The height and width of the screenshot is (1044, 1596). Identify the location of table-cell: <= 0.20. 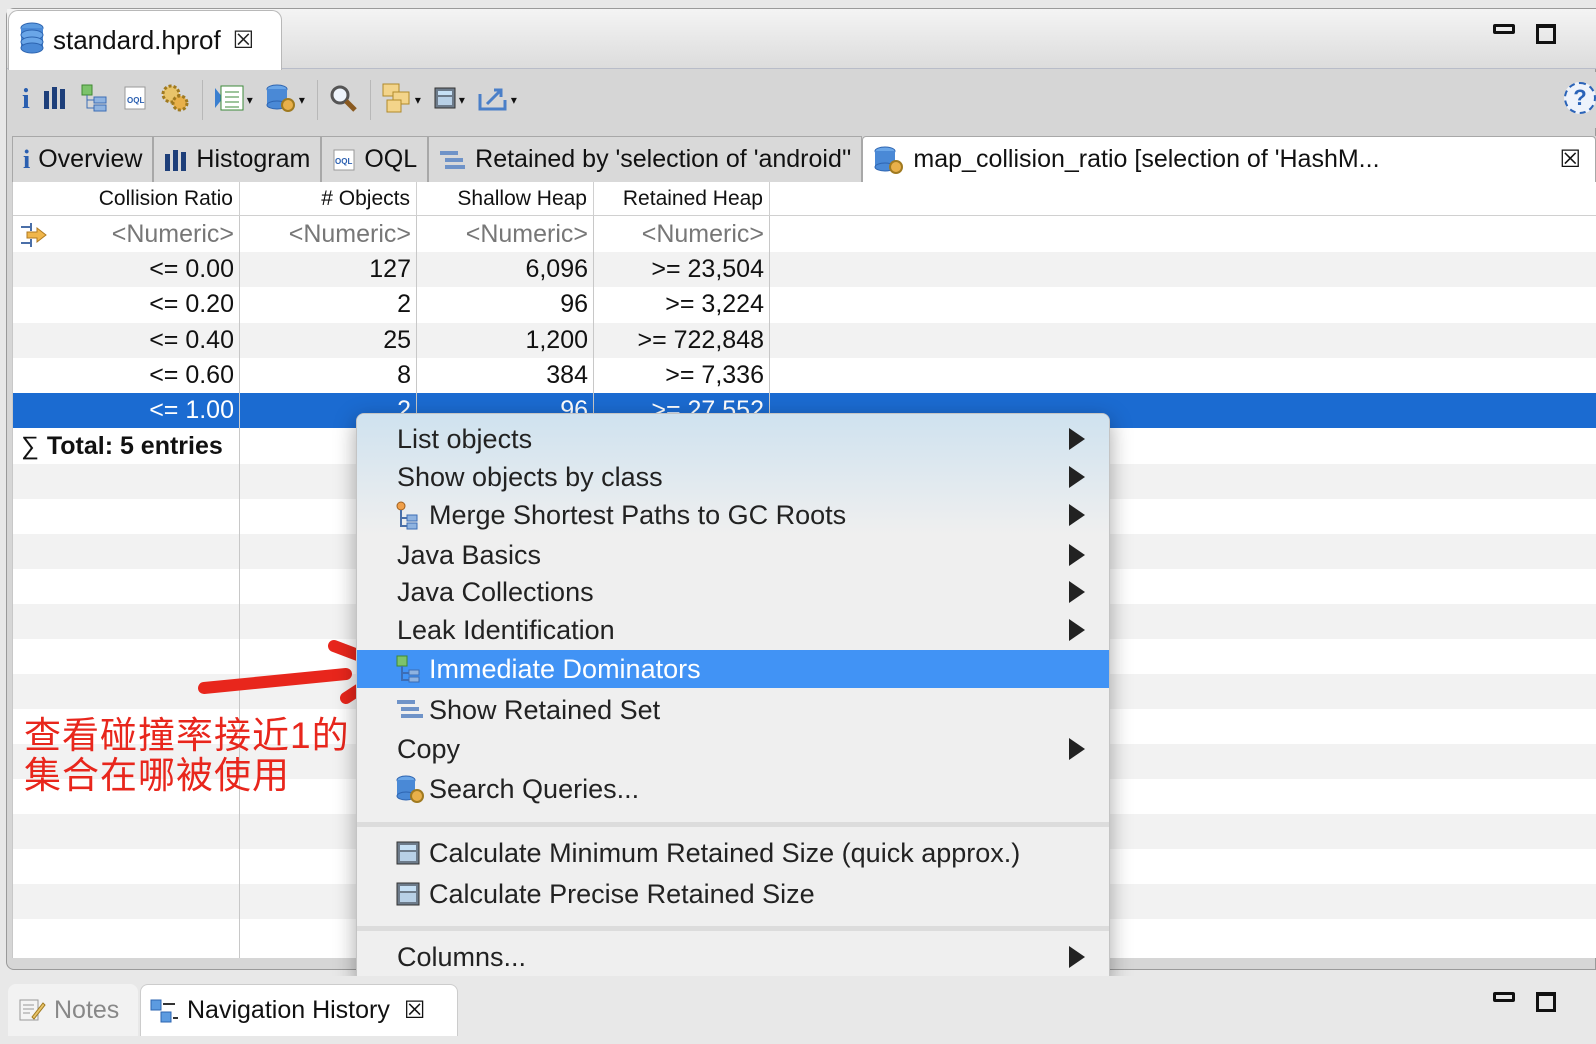
(191, 304).